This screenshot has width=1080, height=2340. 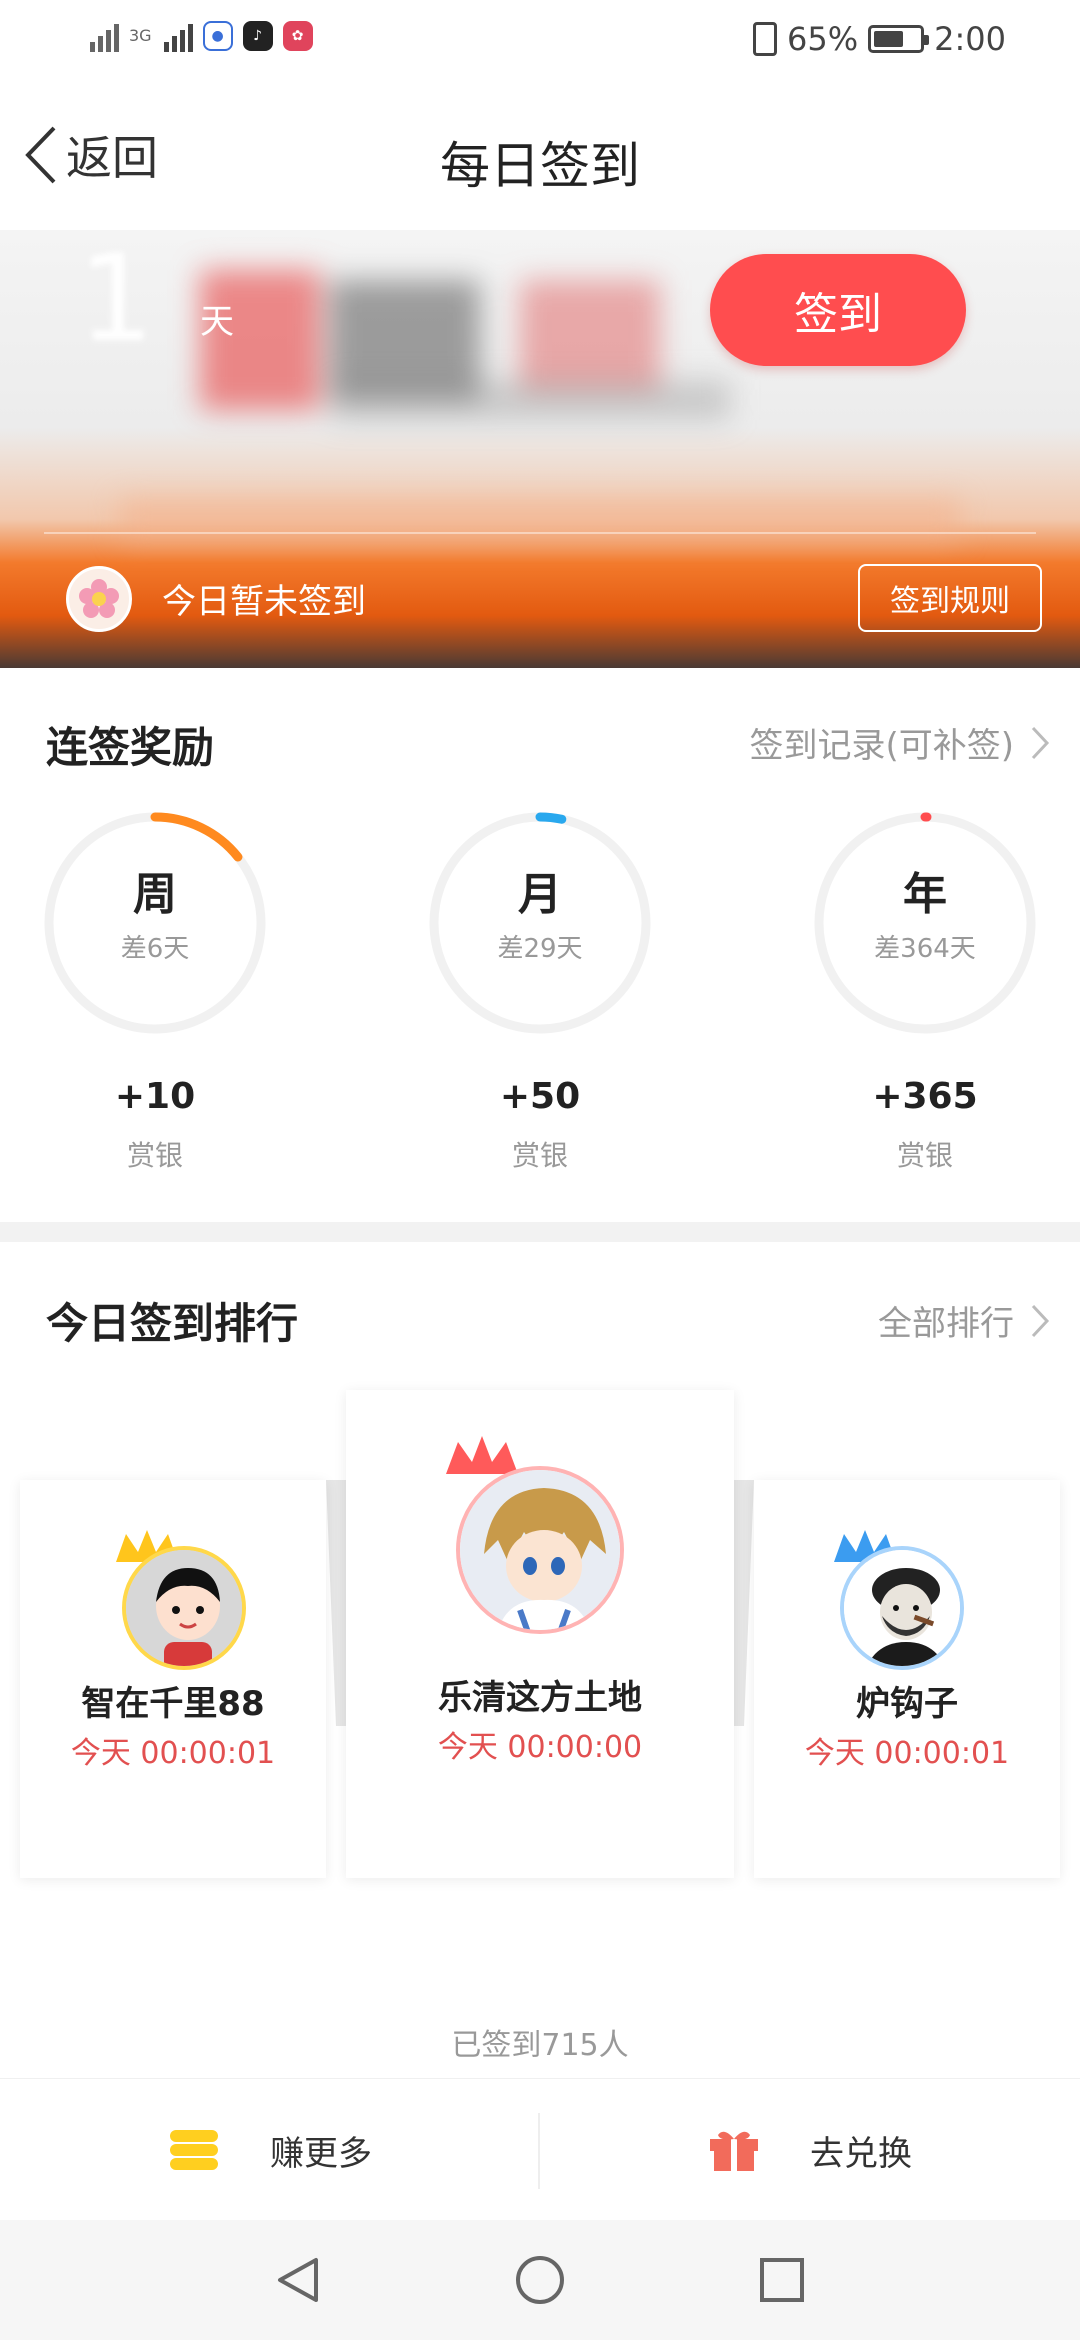 What do you see at coordinates (744, 1603) in the screenshot?
I see `podium-shadow-right` at bounding box center [744, 1603].